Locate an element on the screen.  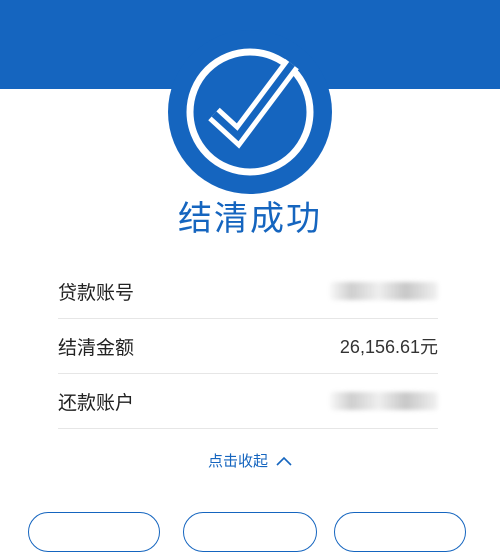
collapse-label: 点击收起 is located at coordinates (237, 461).